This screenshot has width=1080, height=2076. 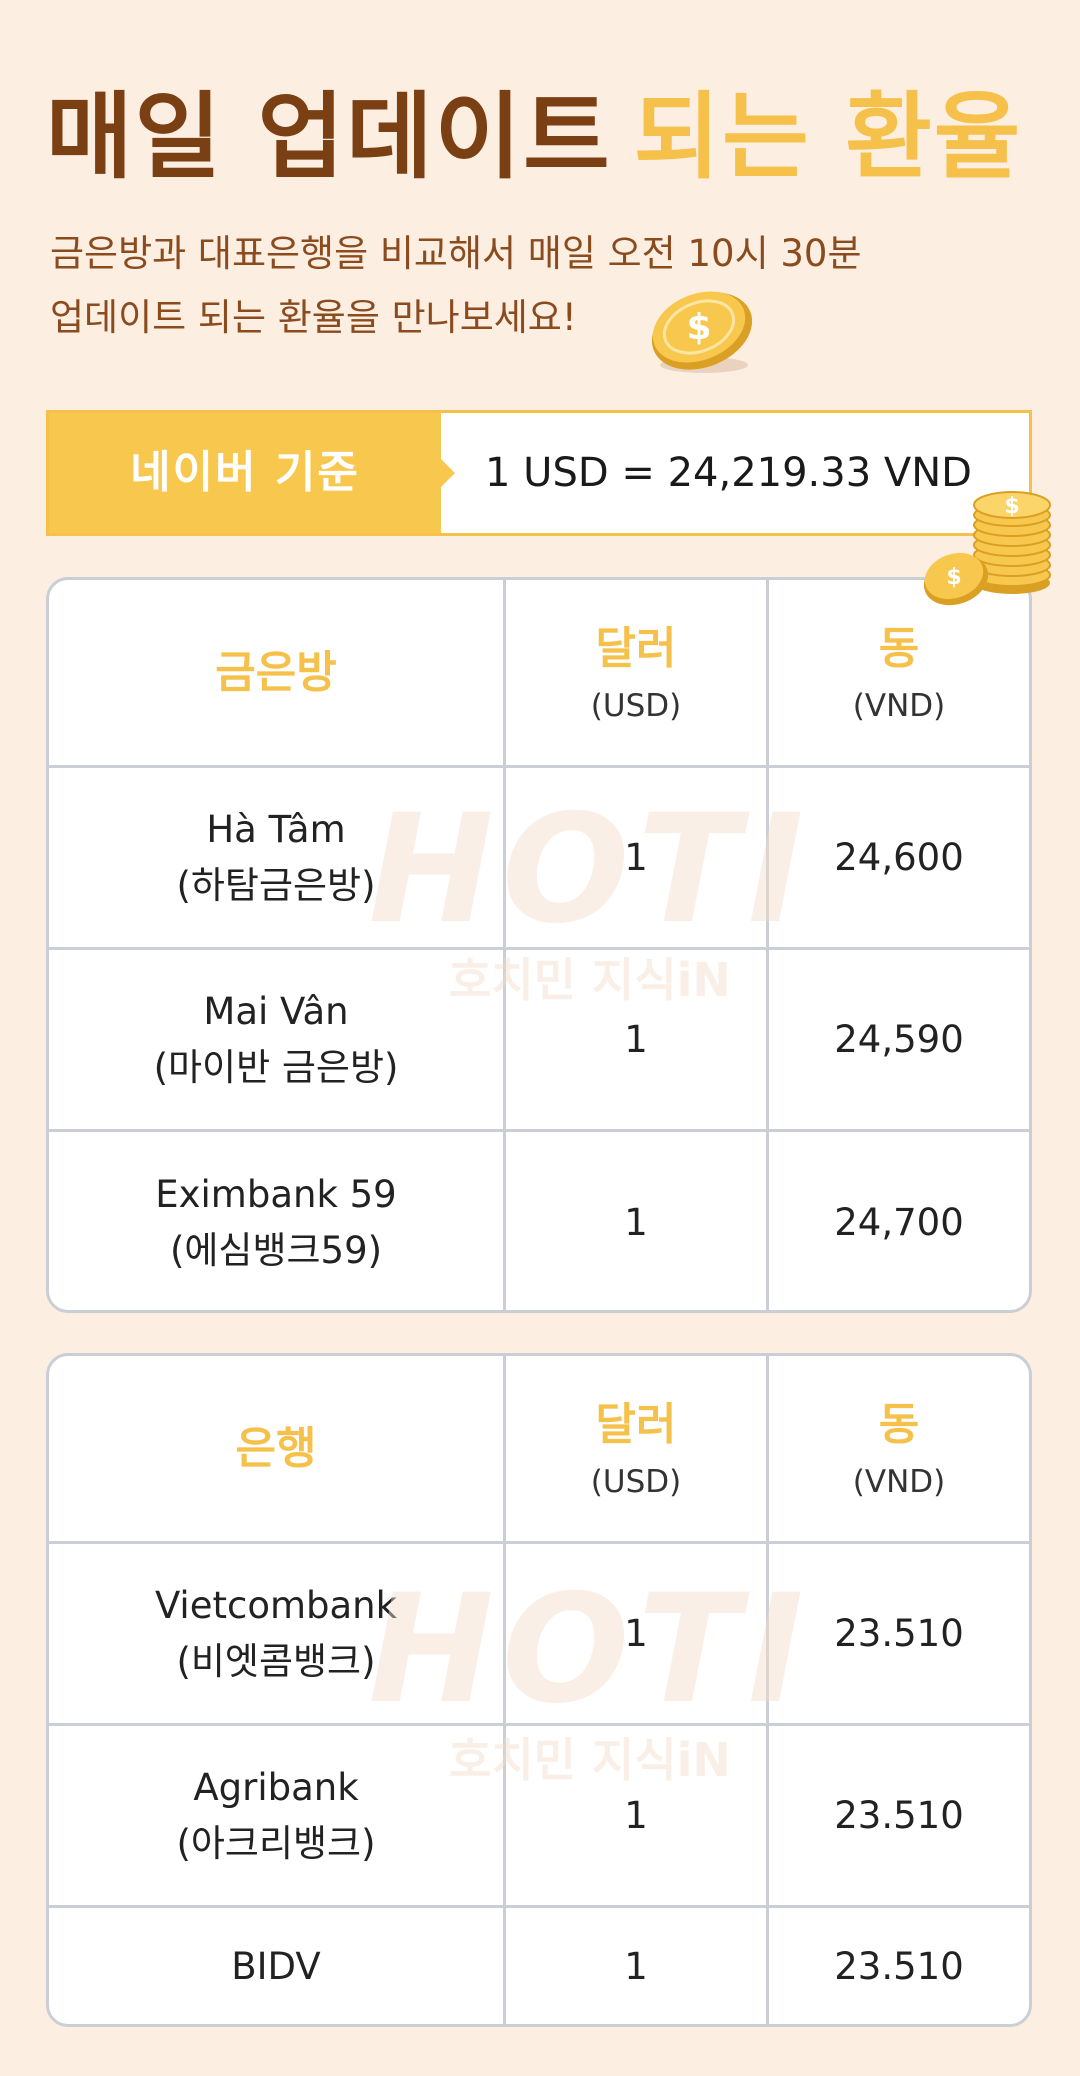 What do you see at coordinates (828, 137) in the screenshot?
I see `title-part-2: 되는 환율` at bounding box center [828, 137].